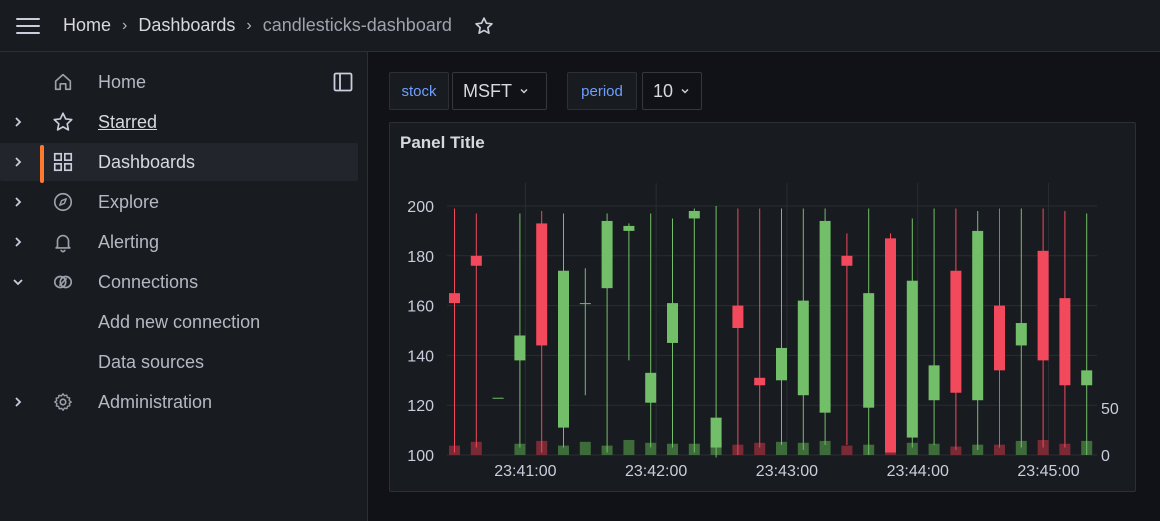 This screenshot has width=1160, height=521. What do you see at coordinates (179, 242) in the screenshot?
I see `sidebar-item-alerting: Alerting` at bounding box center [179, 242].